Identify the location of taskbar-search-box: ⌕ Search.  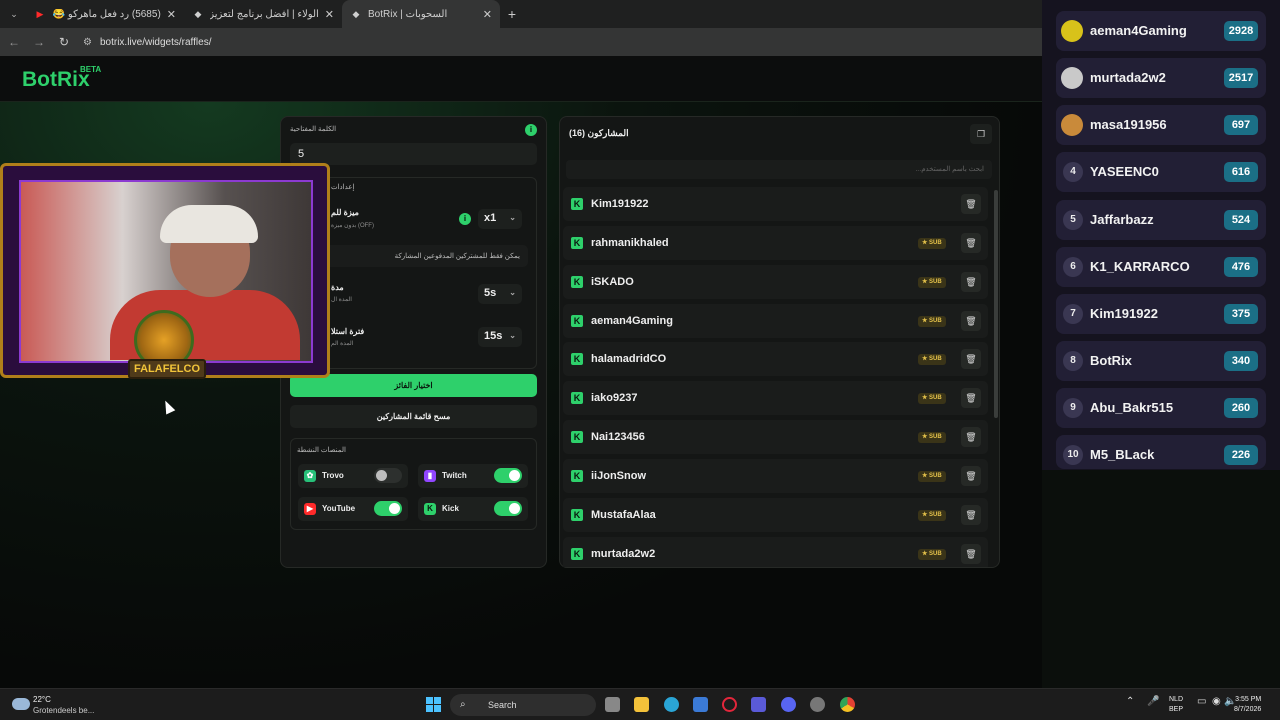
(523, 705).